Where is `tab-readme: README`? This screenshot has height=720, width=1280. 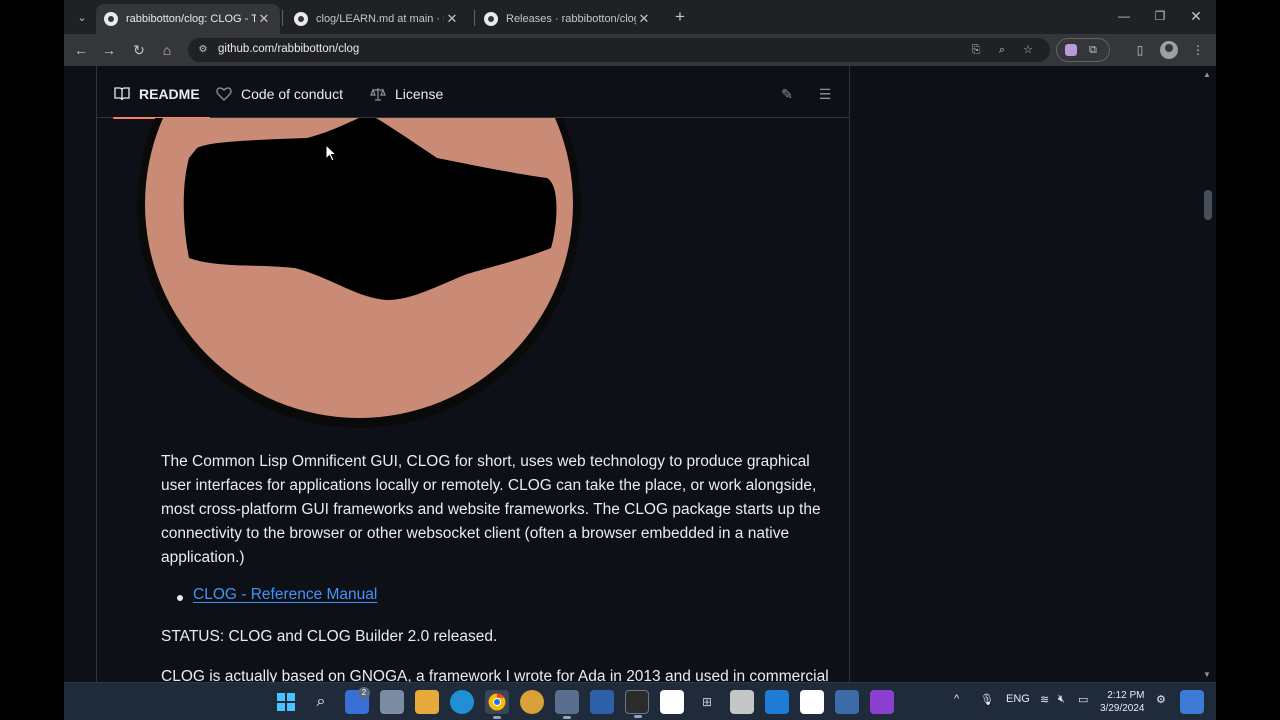 tab-readme: README is located at coordinates (161, 94).